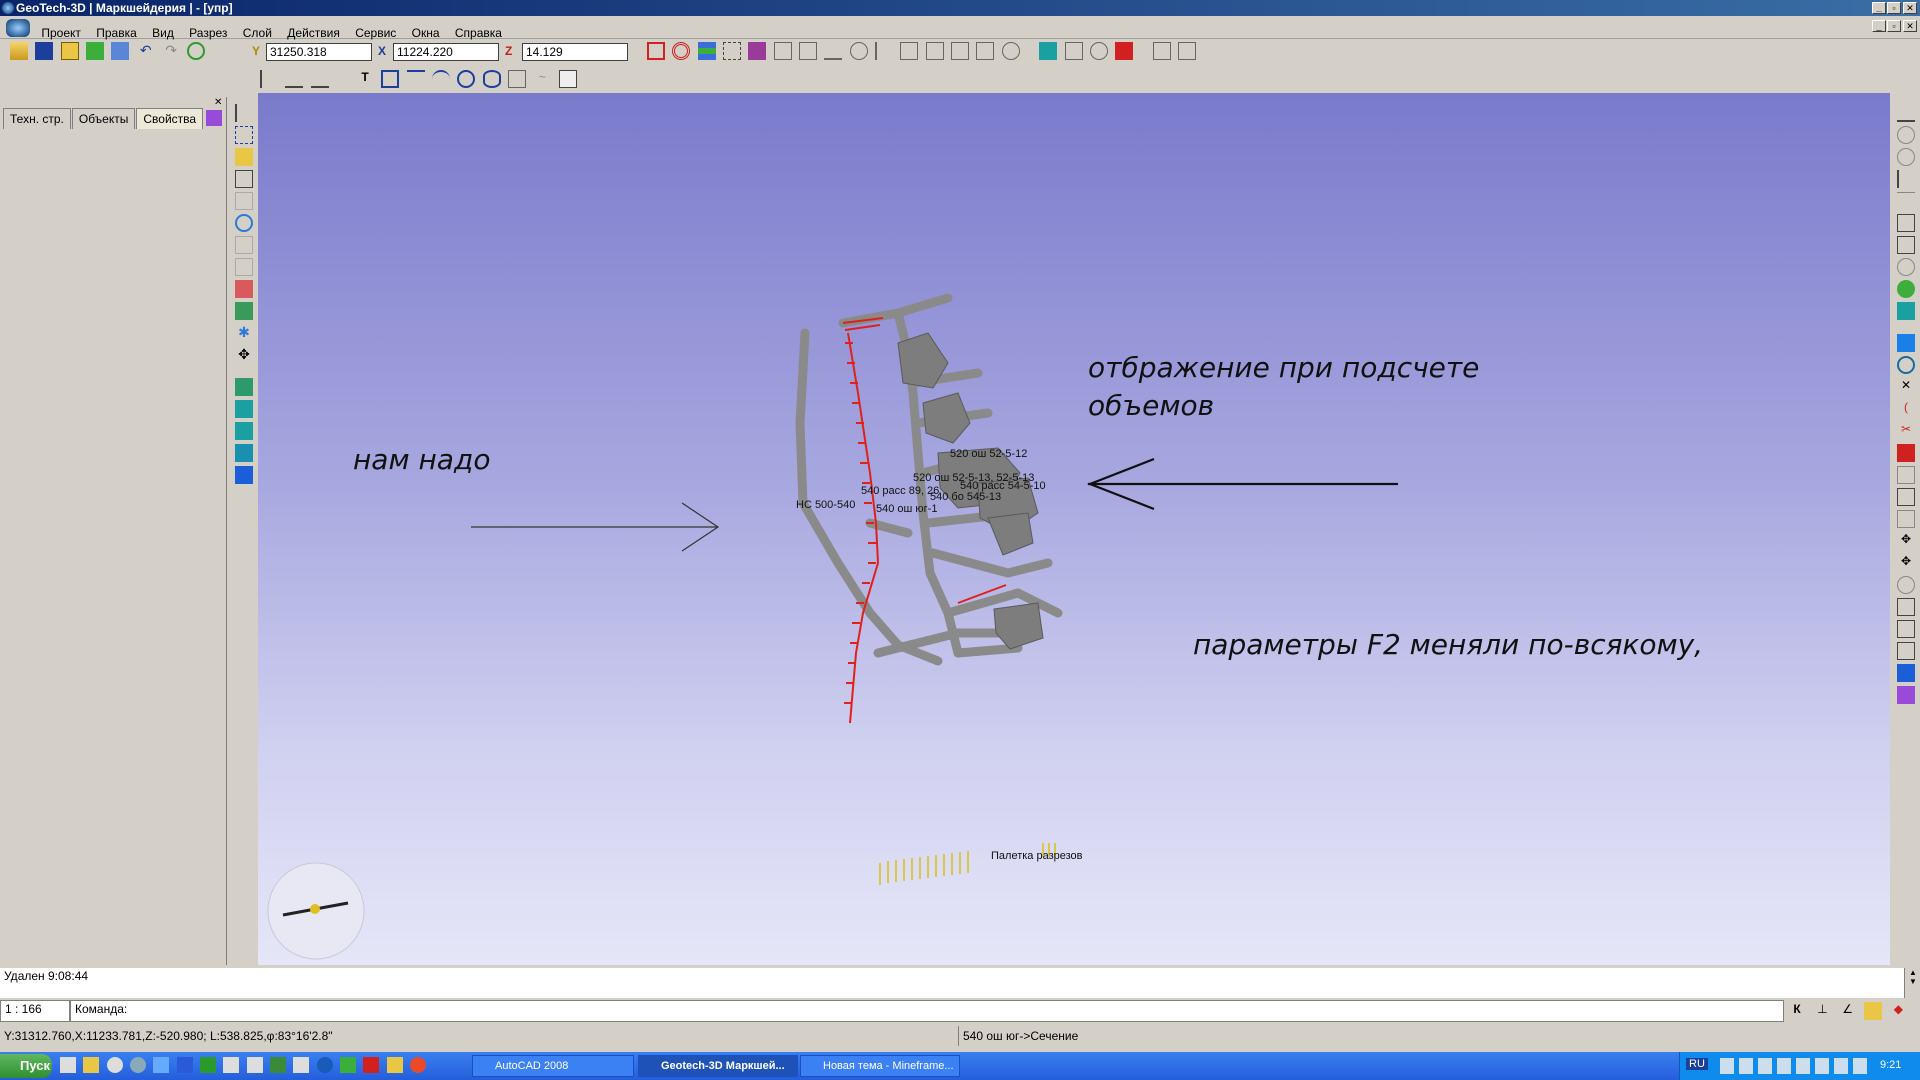  I want to click on tool-h-icon, so click(960, 51).